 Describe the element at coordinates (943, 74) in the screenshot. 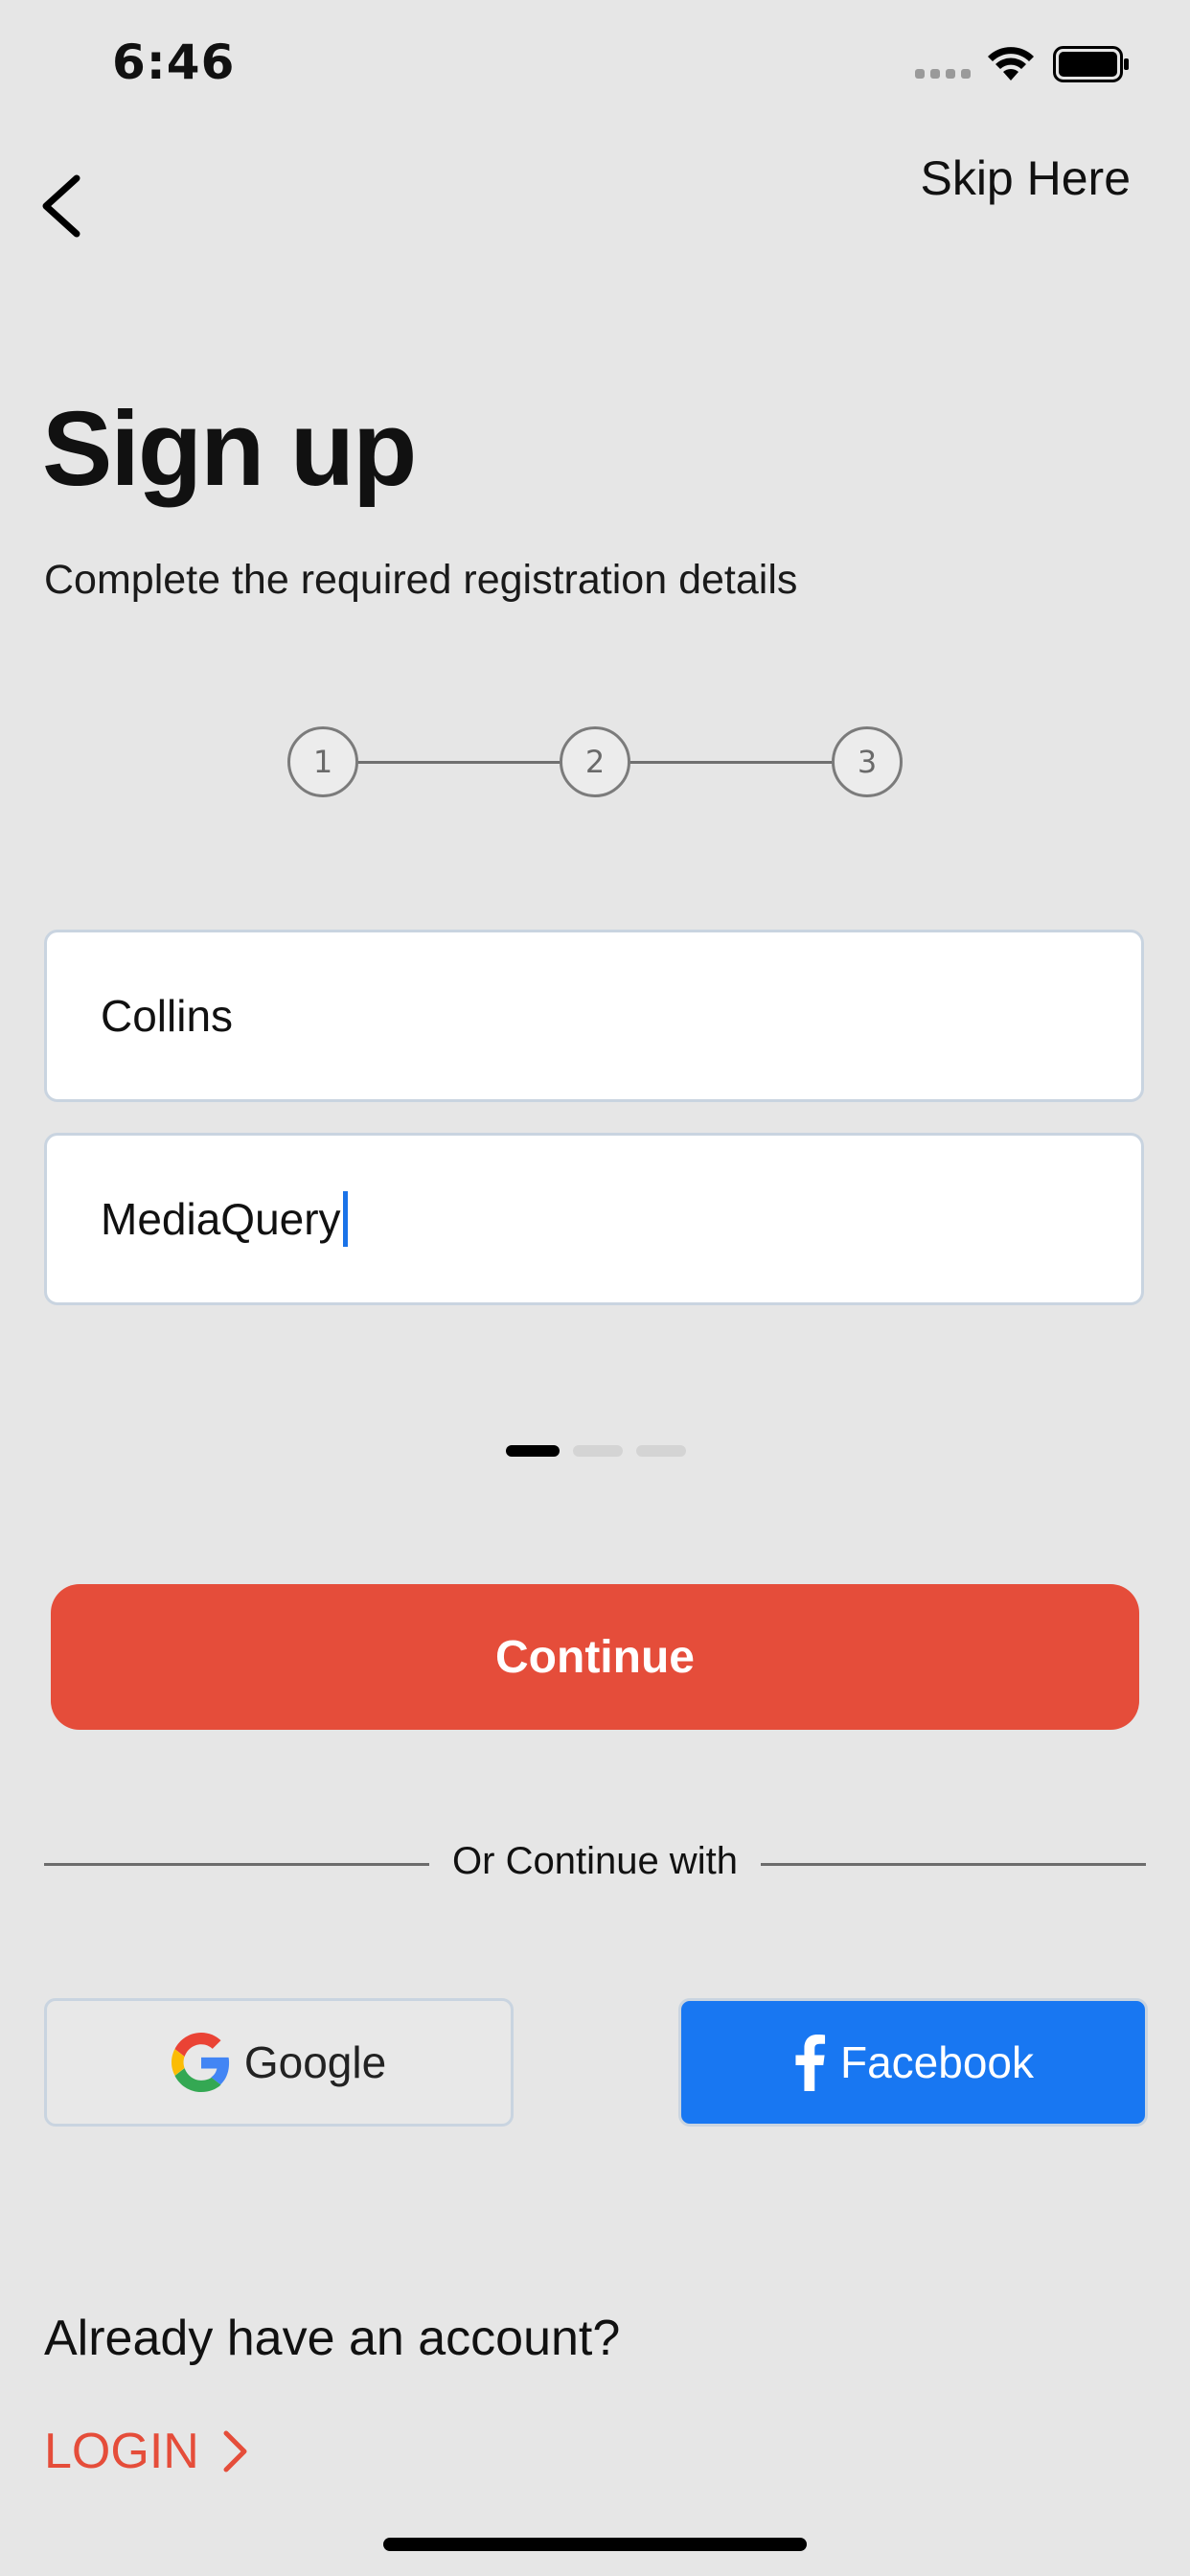

I see `signal-icon` at that location.